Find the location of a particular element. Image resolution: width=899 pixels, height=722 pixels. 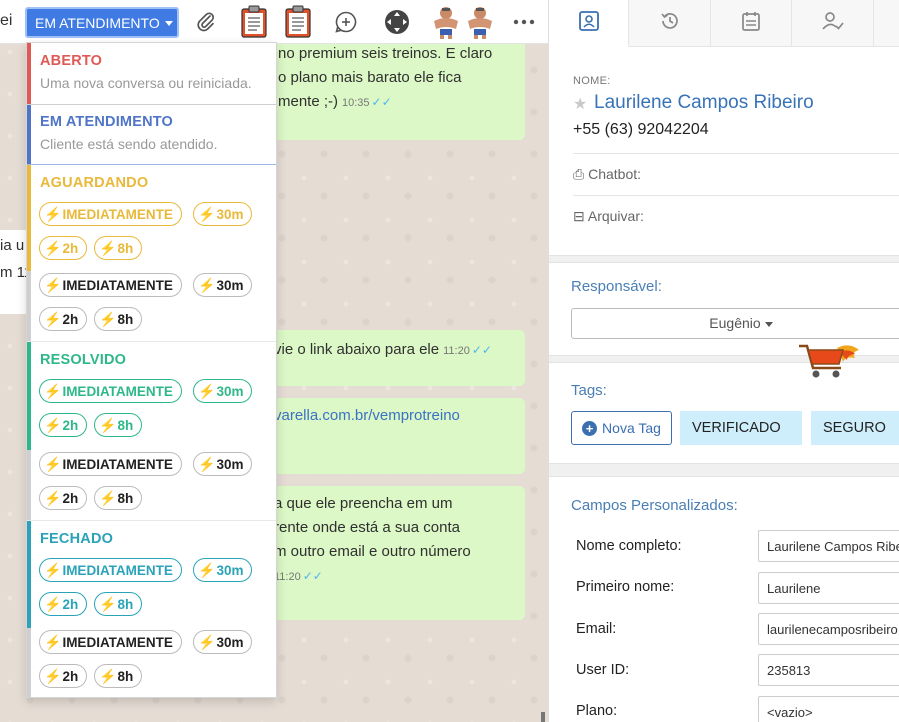

tab-calendar is located at coordinates (751, 23).